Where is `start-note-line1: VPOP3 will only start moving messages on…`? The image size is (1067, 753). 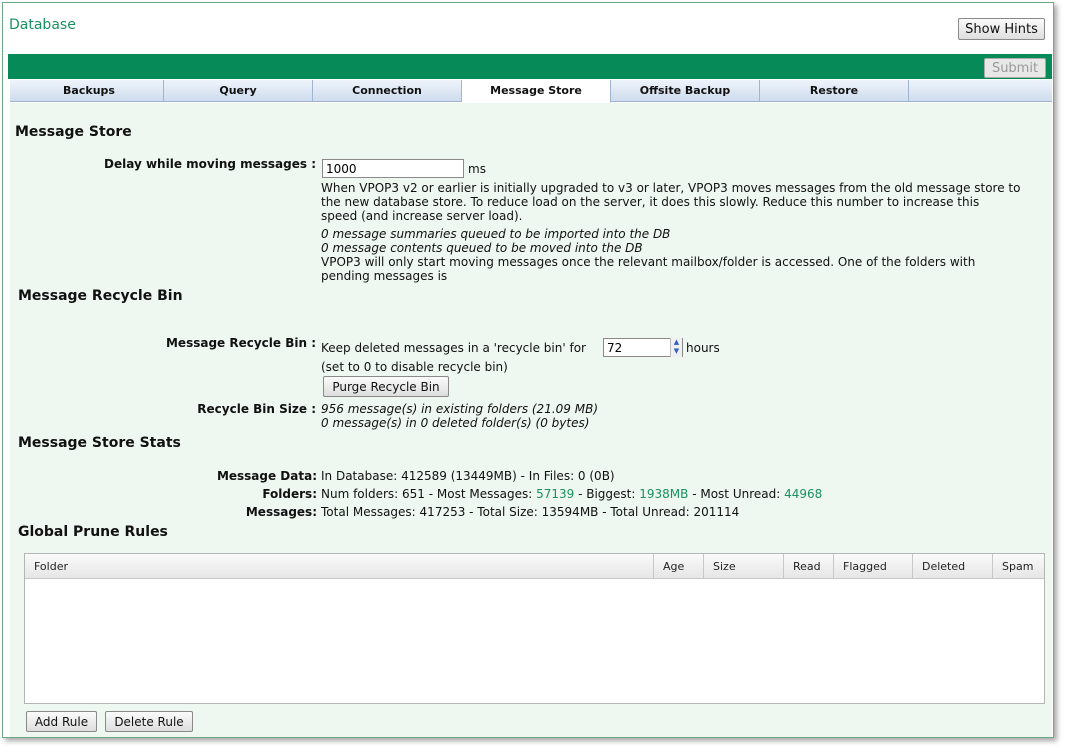 start-note-line1: VPOP3 will only start moving messages on… is located at coordinates (648, 262).